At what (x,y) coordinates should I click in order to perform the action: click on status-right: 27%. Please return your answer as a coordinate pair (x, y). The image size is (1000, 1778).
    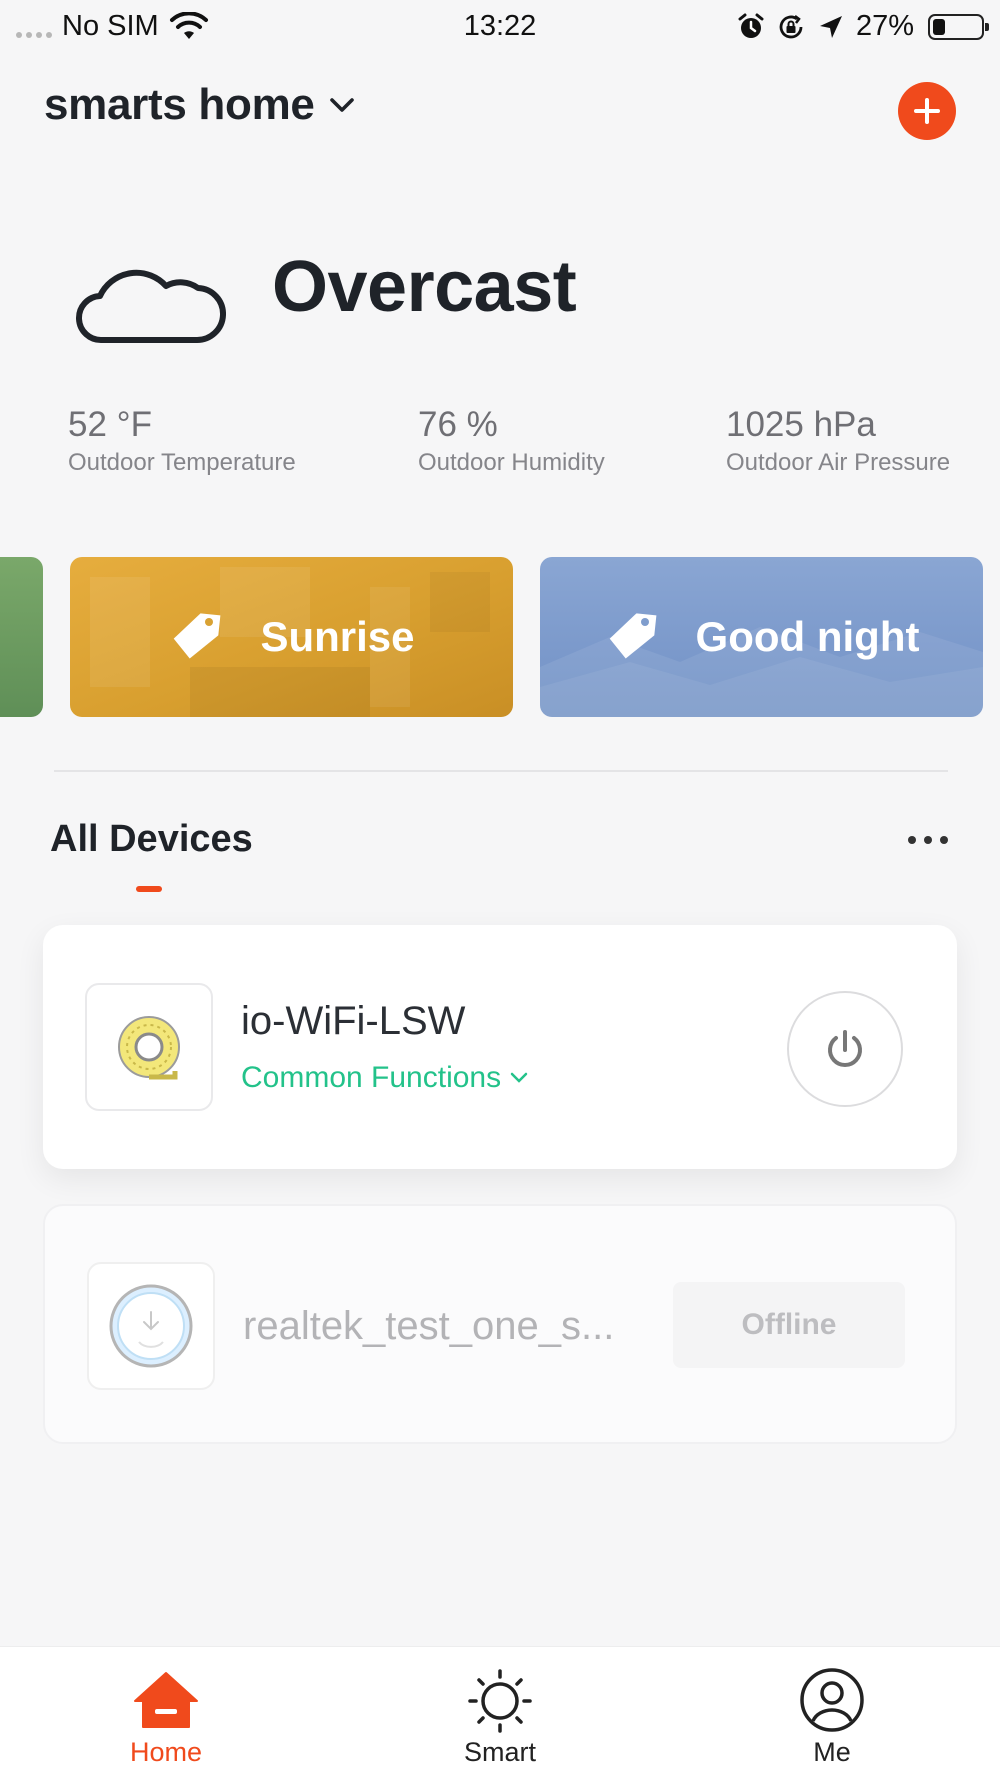
    Looking at the image, I should click on (862, 26).